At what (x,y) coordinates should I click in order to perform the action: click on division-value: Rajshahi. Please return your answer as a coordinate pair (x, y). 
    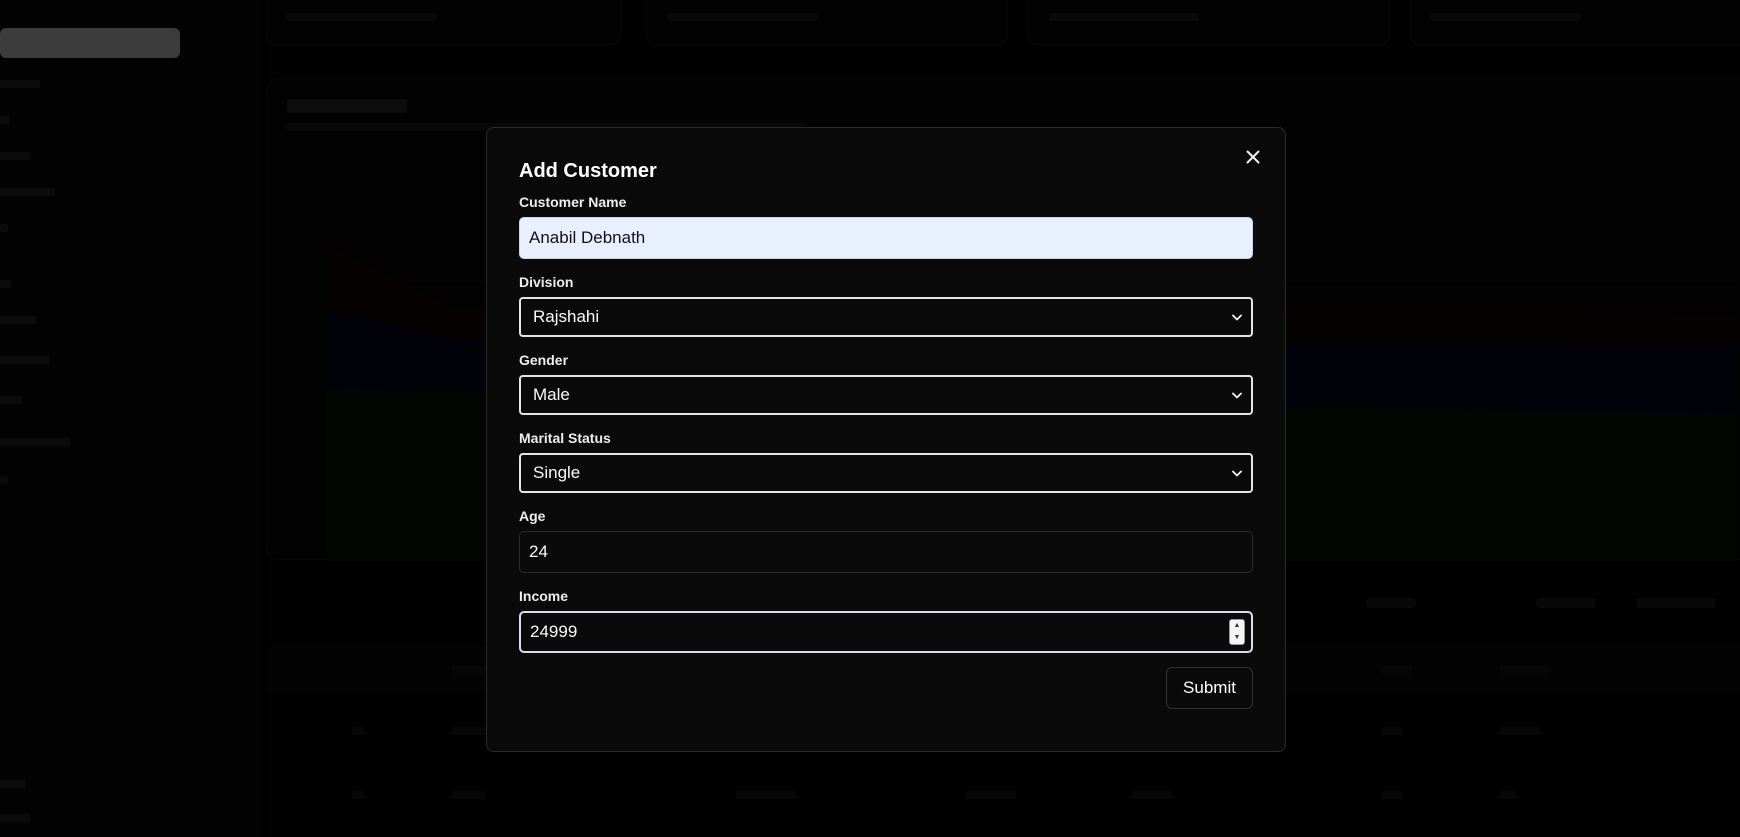
    Looking at the image, I should click on (566, 316).